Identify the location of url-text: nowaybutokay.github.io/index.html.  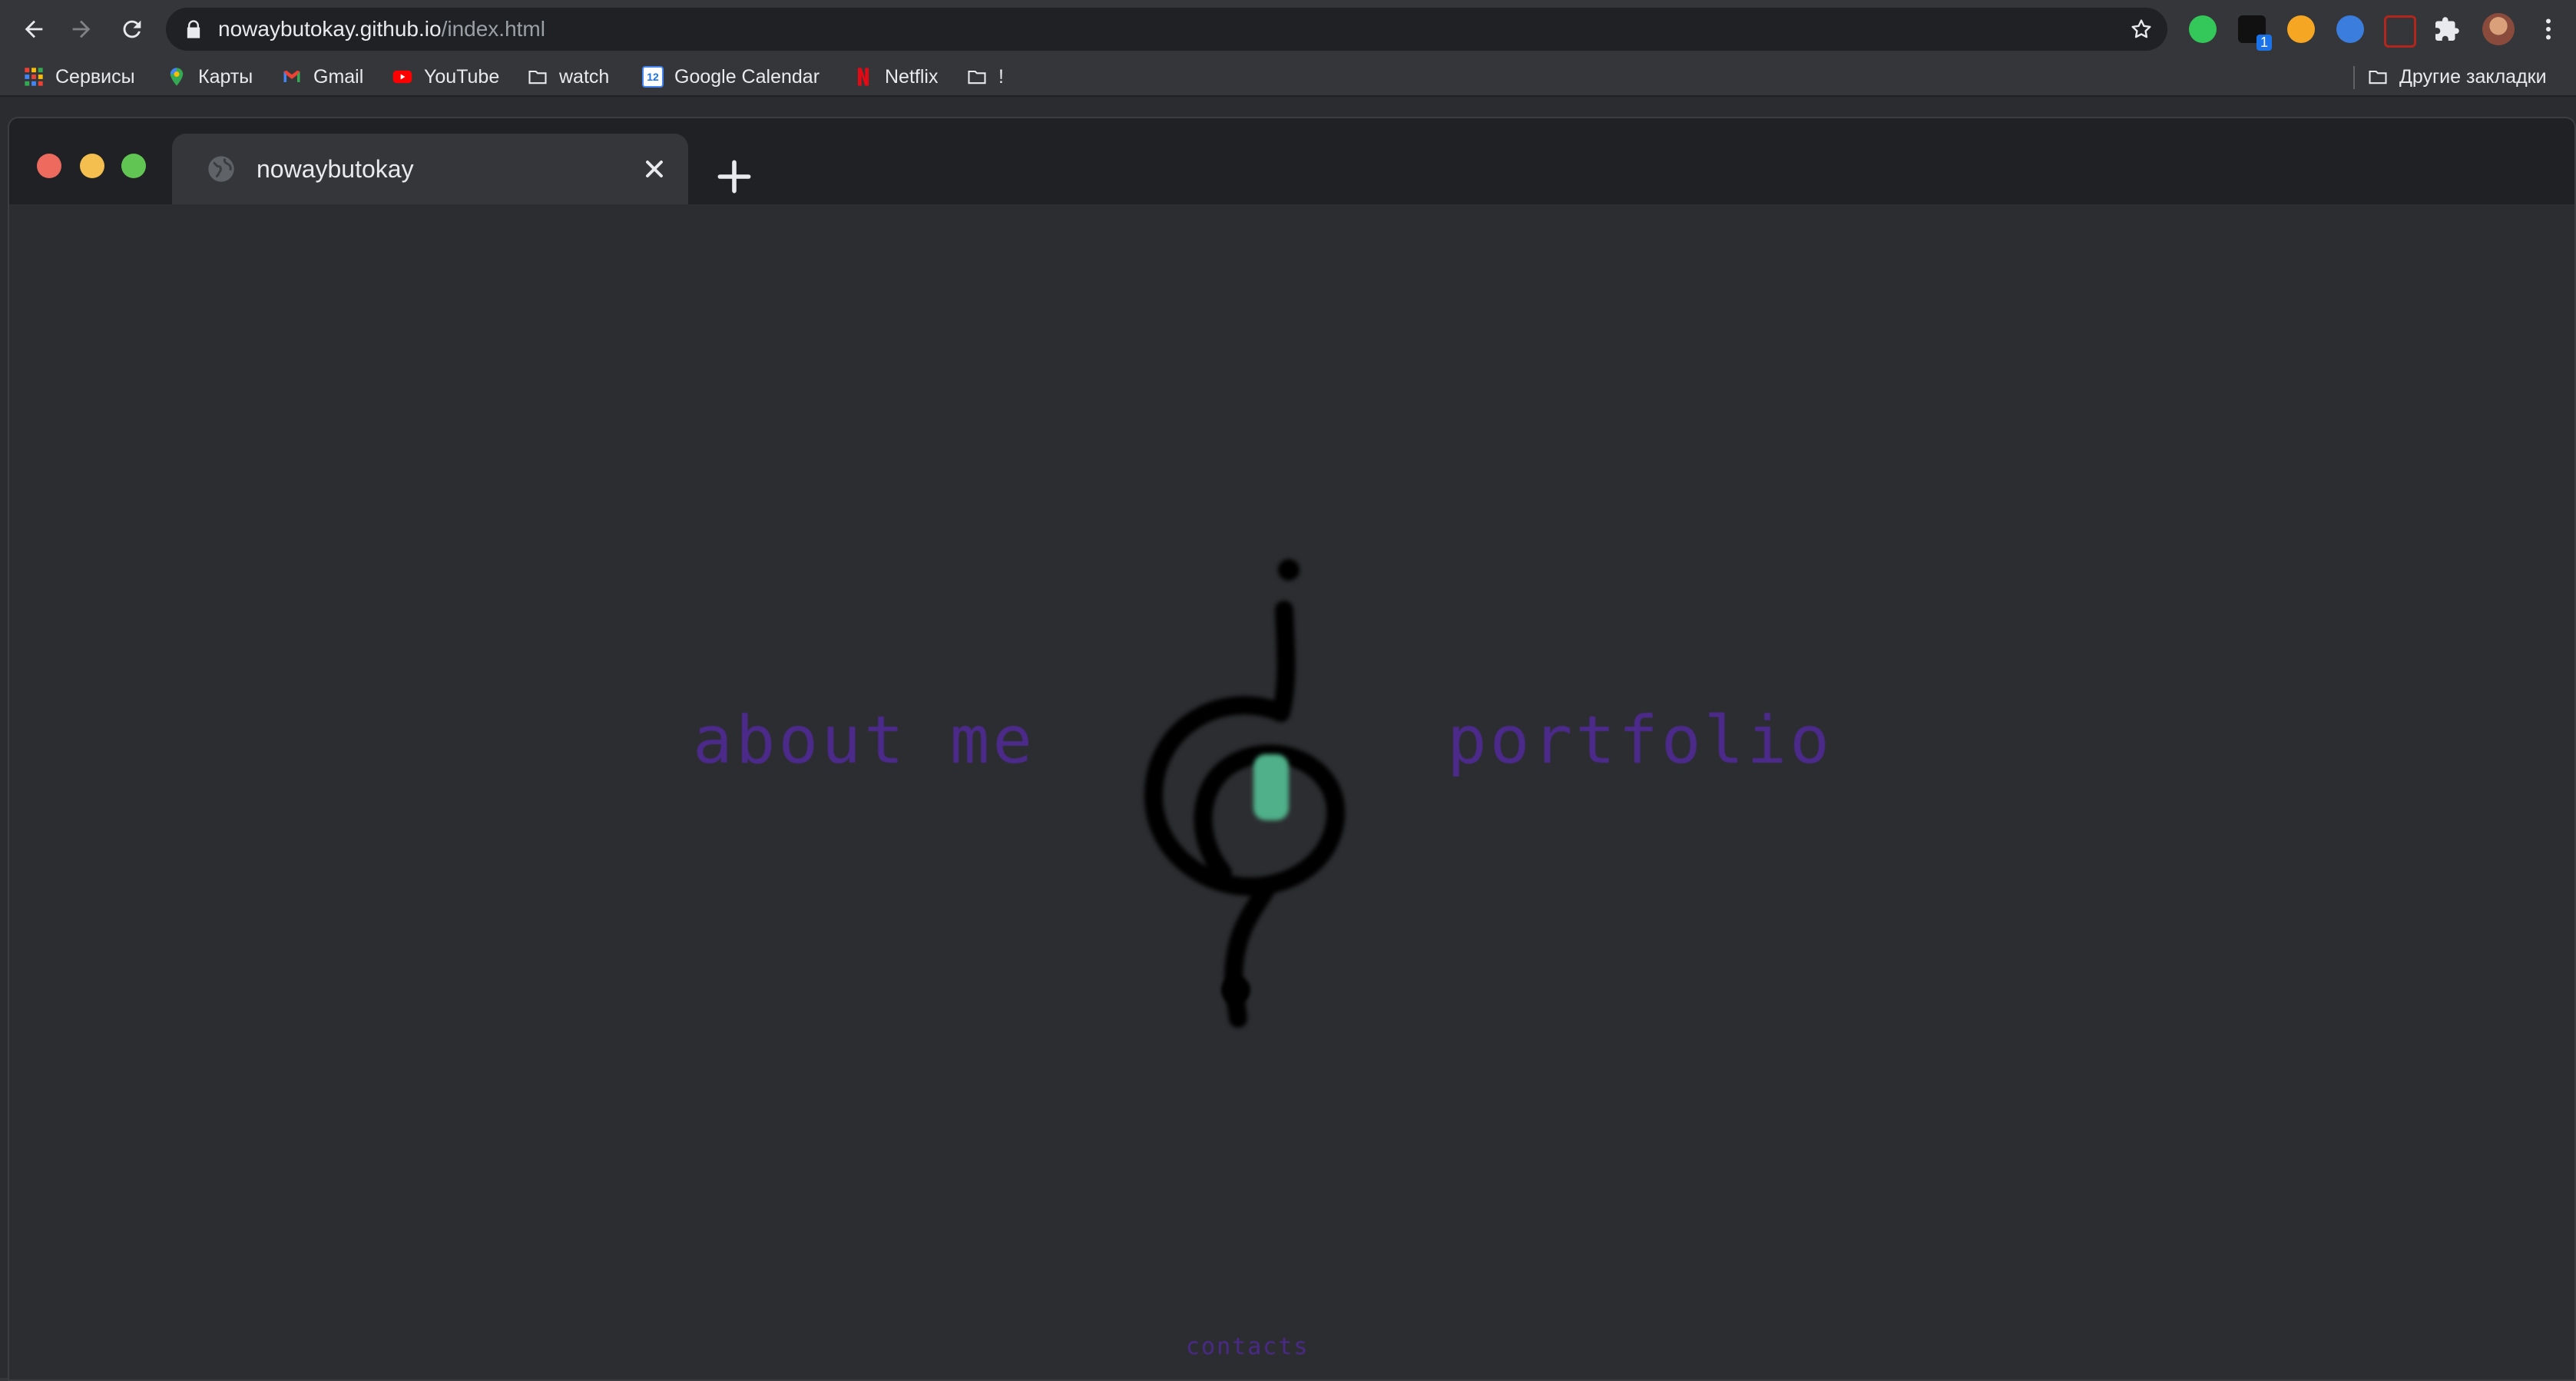
(381, 29).